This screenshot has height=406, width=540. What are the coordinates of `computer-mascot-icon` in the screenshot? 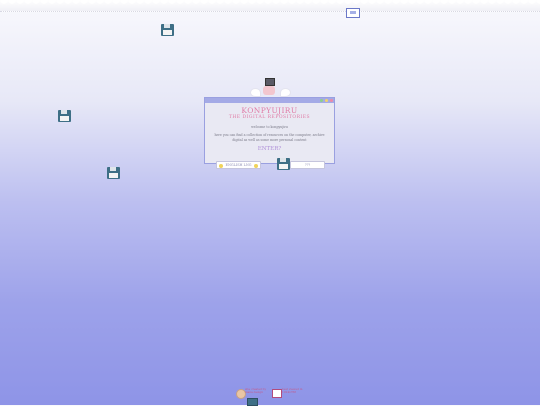 It's located at (269, 87).